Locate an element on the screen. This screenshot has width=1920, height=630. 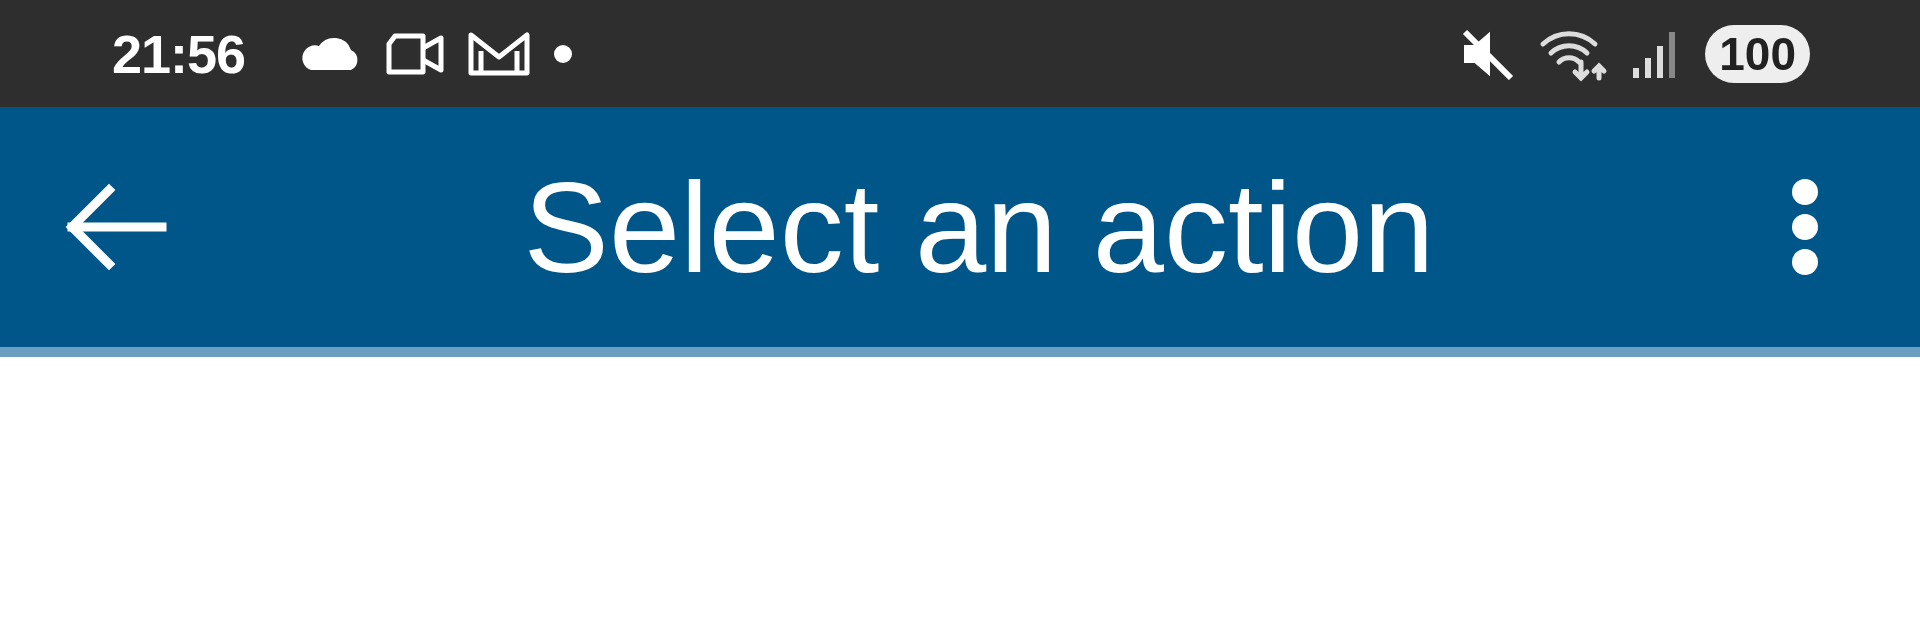
clock-time: 21:56 is located at coordinates (179, 53).